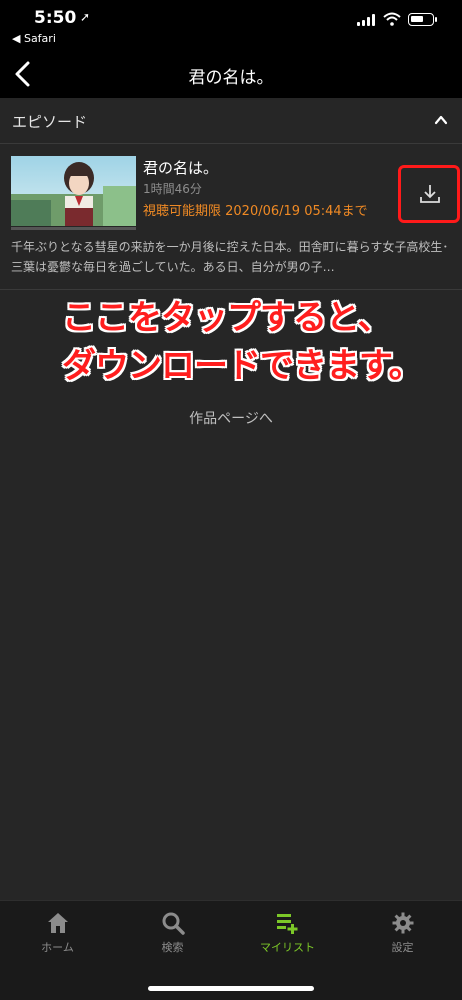  Describe the element at coordinates (231, 25) in the screenshot. I see `status-bar: 5:50 ➚ ◀ Safari` at that location.